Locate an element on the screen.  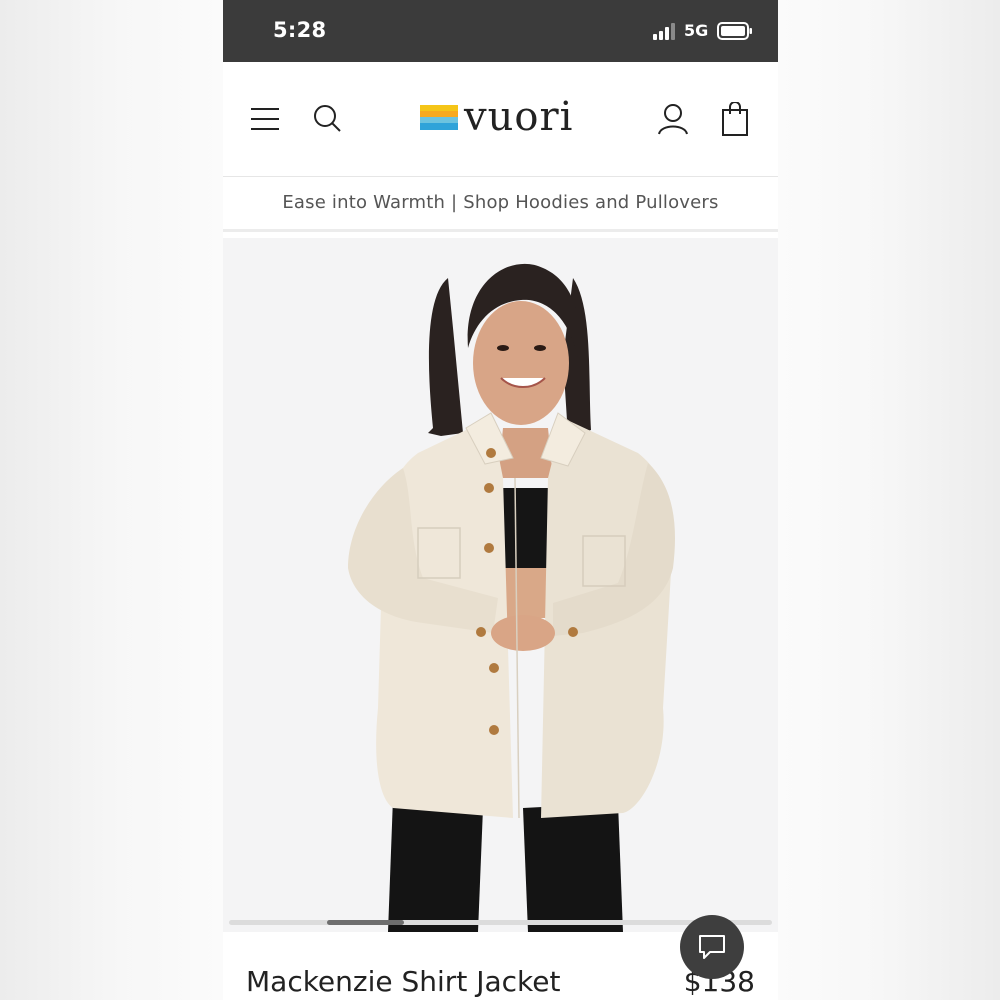
status-bar: 5:28 5G is located at coordinates (500, 31).